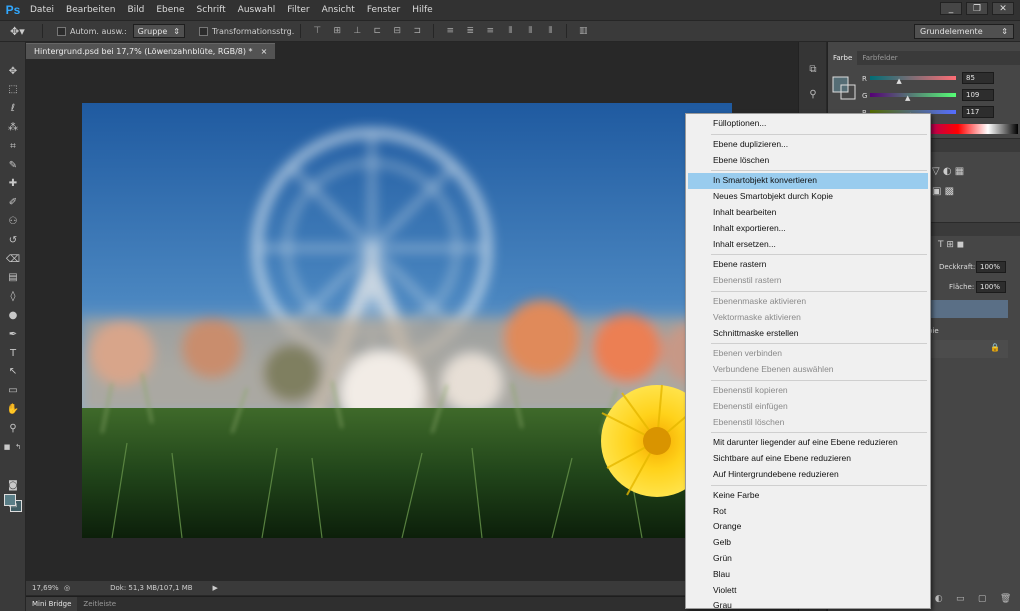 This screenshot has width=1020, height=611. I want to click on tab-swatches: Farbfelder, so click(879, 58).